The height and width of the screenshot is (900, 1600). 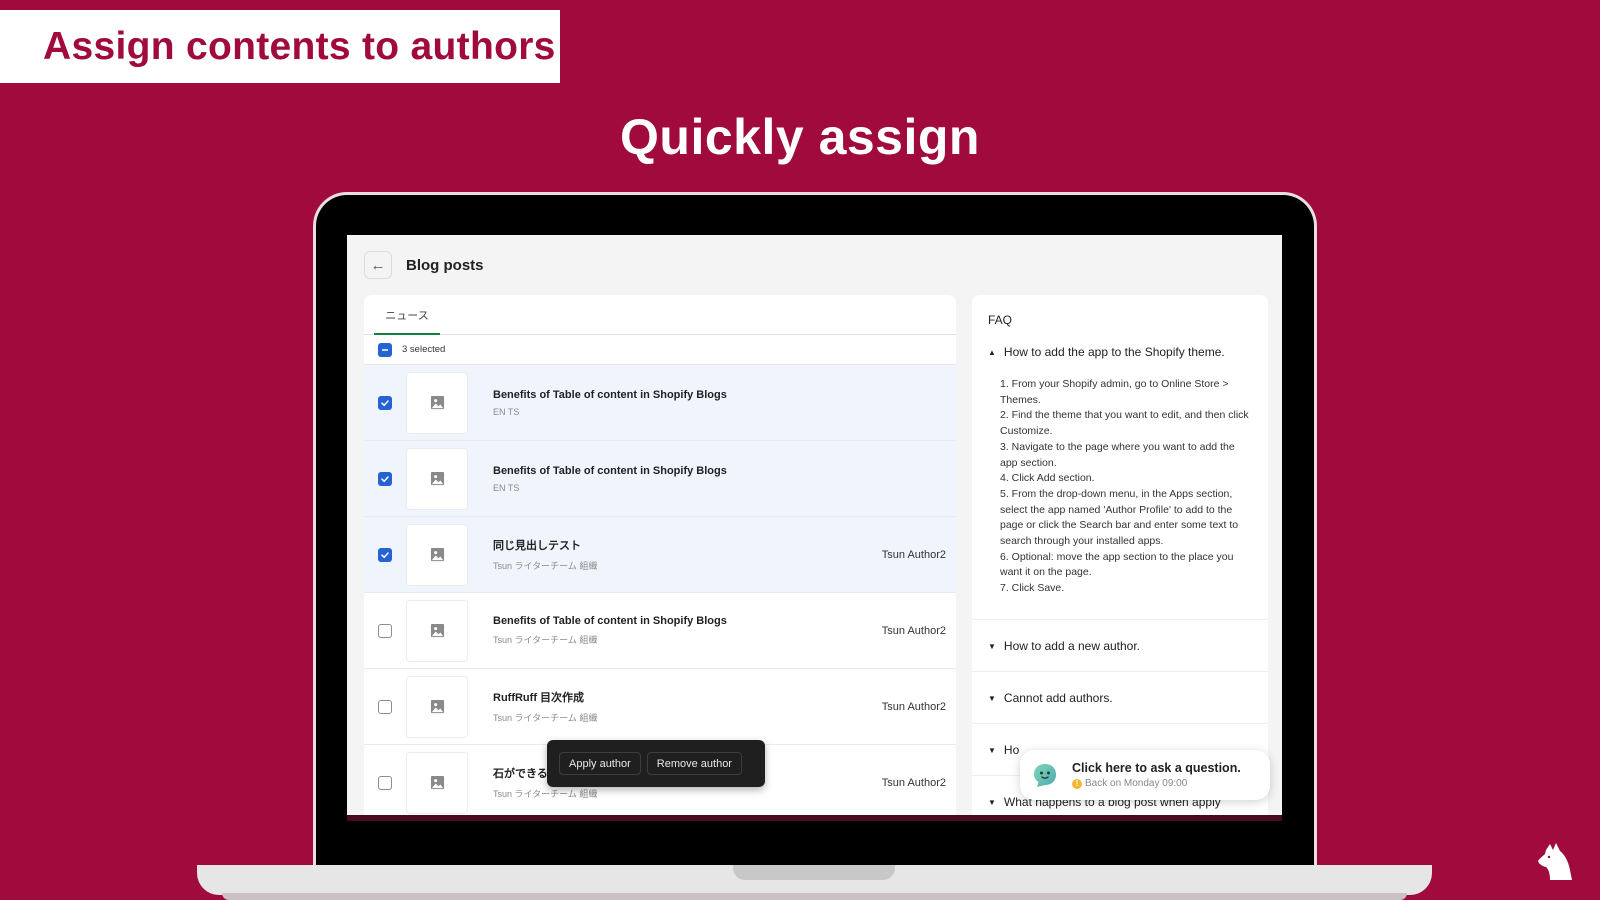 What do you see at coordinates (660, 350) in the screenshot?
I see `bulk-select-row: 3 selected` at bounding box center [660, 350].